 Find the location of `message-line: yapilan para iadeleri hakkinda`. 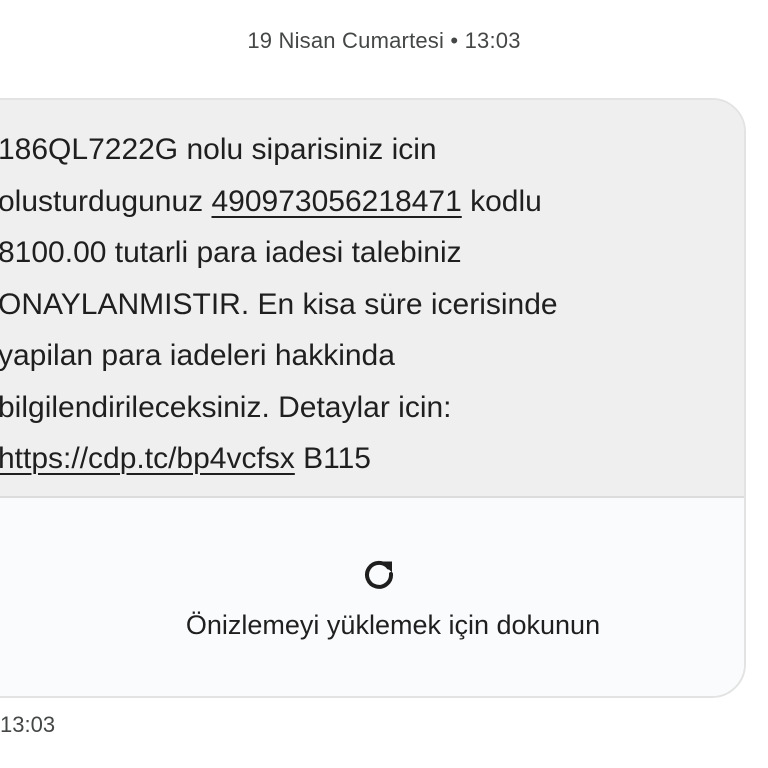

message-line: yapilan para iadeleri hakkinda is located at coordinates (352, 356).